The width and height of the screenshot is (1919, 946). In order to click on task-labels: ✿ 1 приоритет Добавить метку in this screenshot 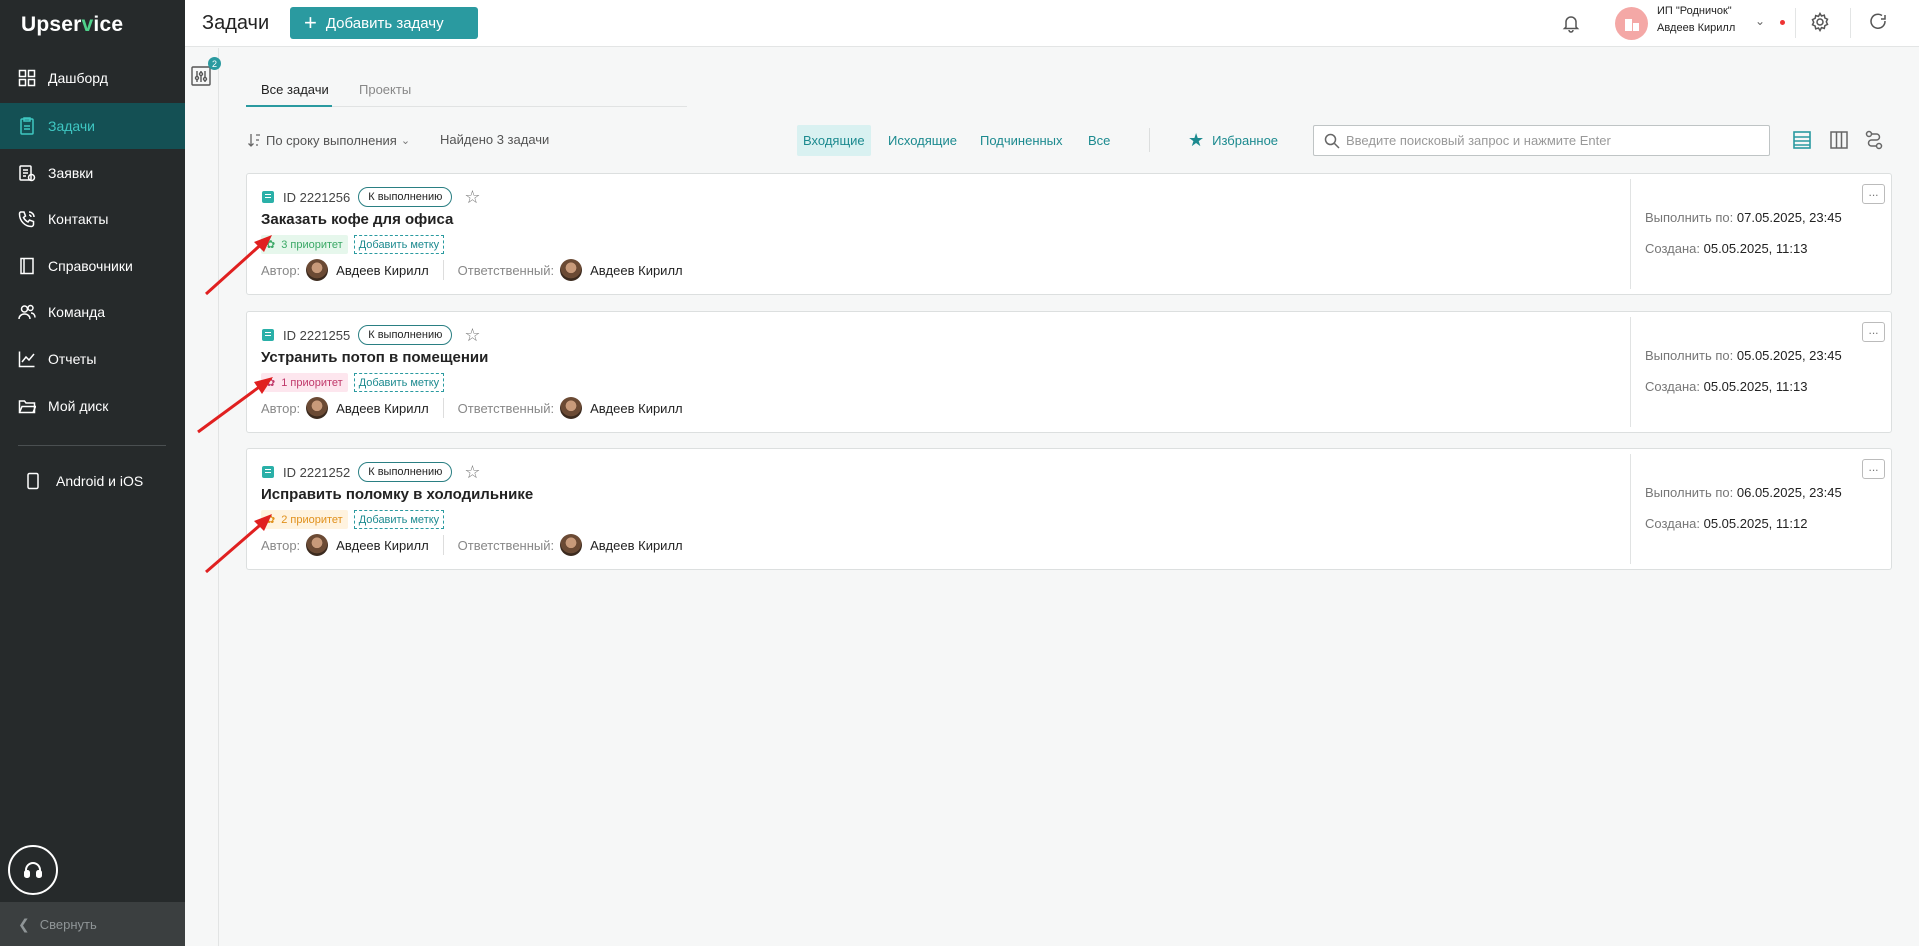, I will do `click(353, 382)`.